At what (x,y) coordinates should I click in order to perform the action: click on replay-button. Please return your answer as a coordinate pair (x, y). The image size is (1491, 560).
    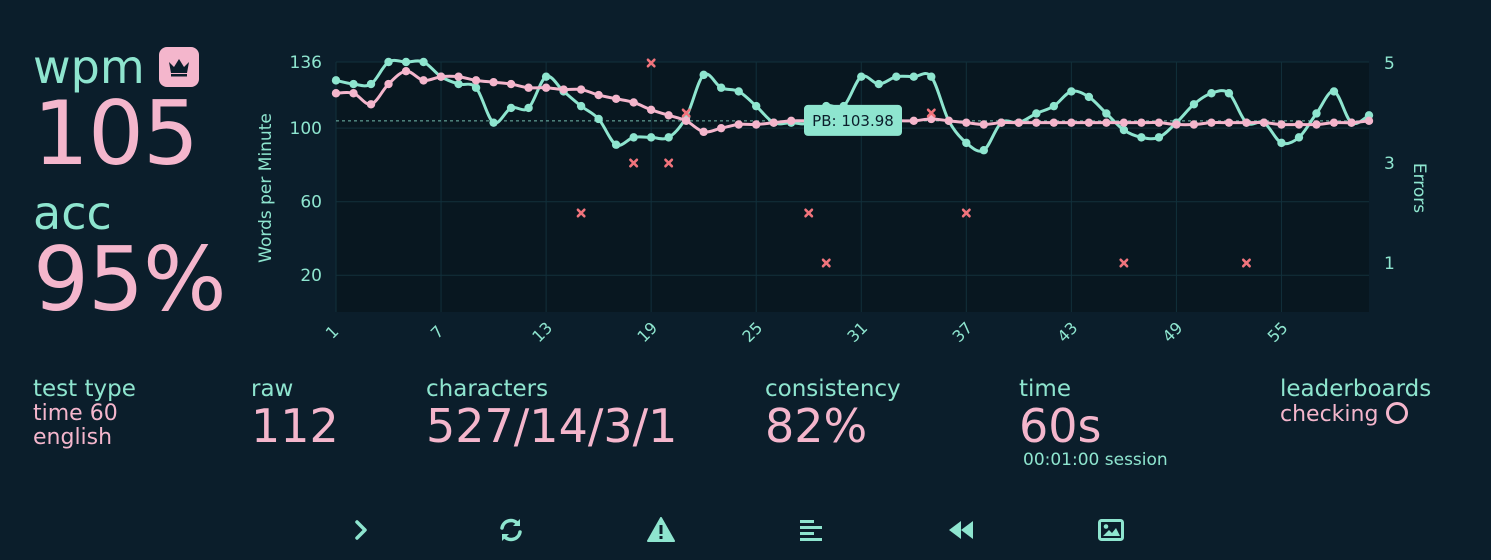
    Looking at the image, I should click on (961, 530).